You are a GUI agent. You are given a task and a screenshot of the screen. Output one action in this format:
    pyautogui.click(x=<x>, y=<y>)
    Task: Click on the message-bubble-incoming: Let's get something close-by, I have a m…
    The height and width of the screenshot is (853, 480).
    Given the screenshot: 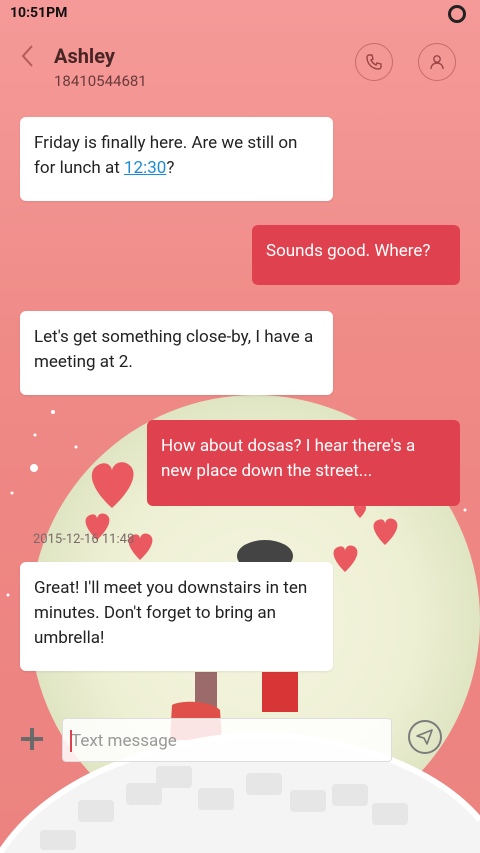 What is the action you would take?
    pyautogui.click(x=176, y=353)
    